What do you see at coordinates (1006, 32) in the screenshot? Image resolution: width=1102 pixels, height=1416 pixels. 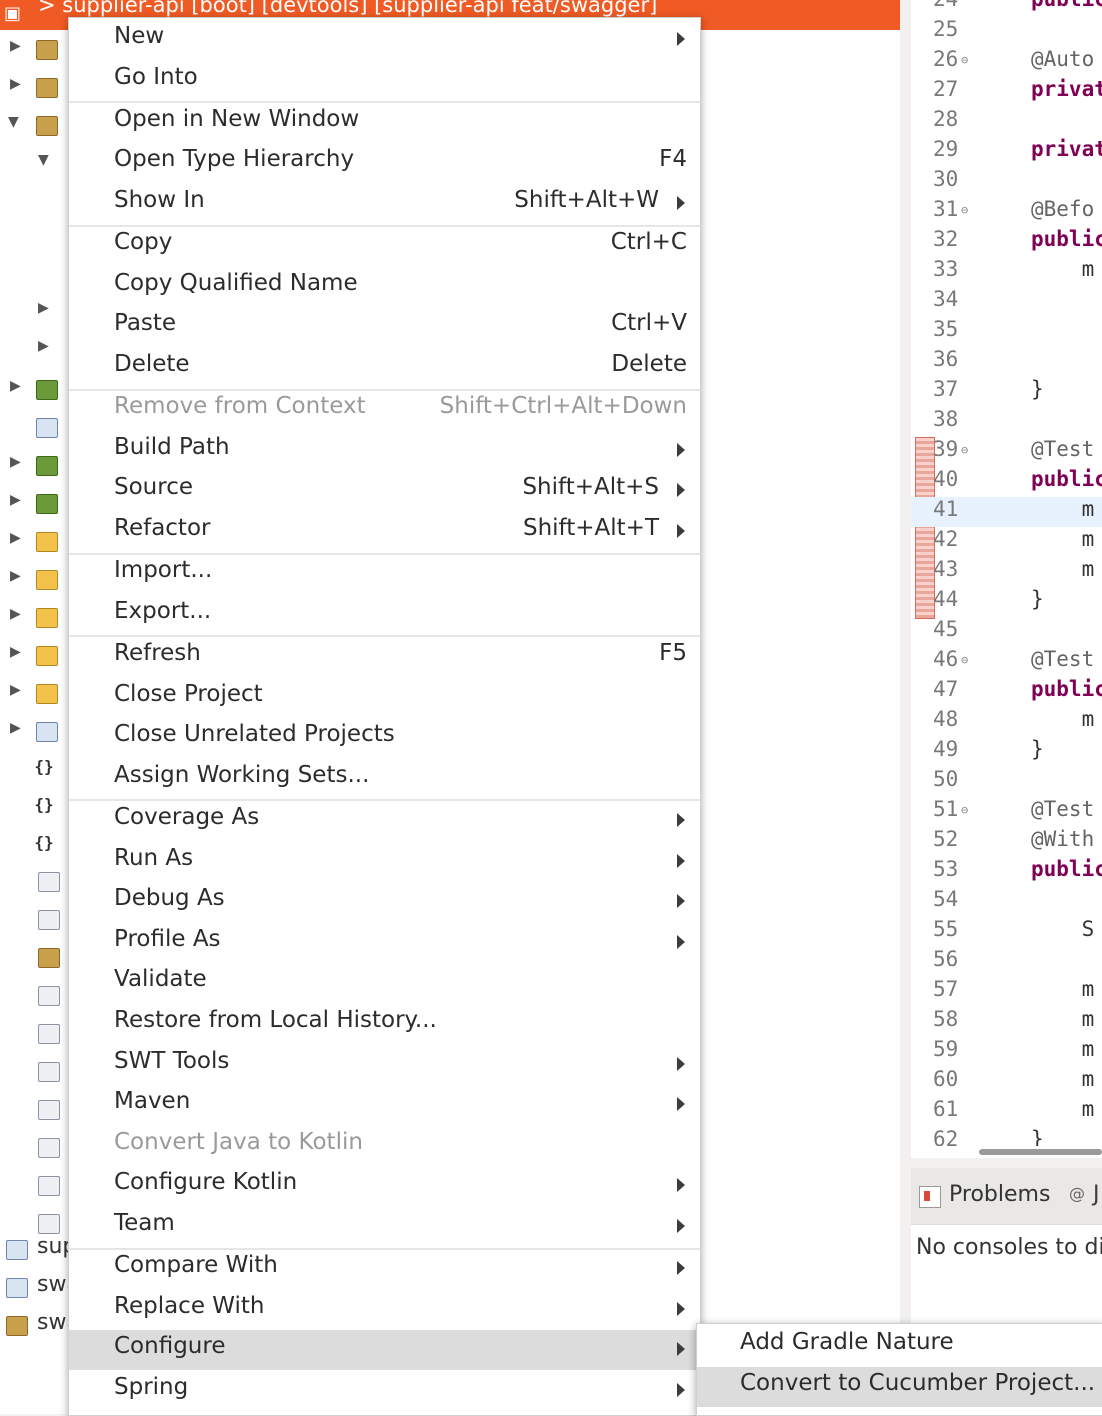 I see `code-line: 25` at bounding box center [1006, 32].